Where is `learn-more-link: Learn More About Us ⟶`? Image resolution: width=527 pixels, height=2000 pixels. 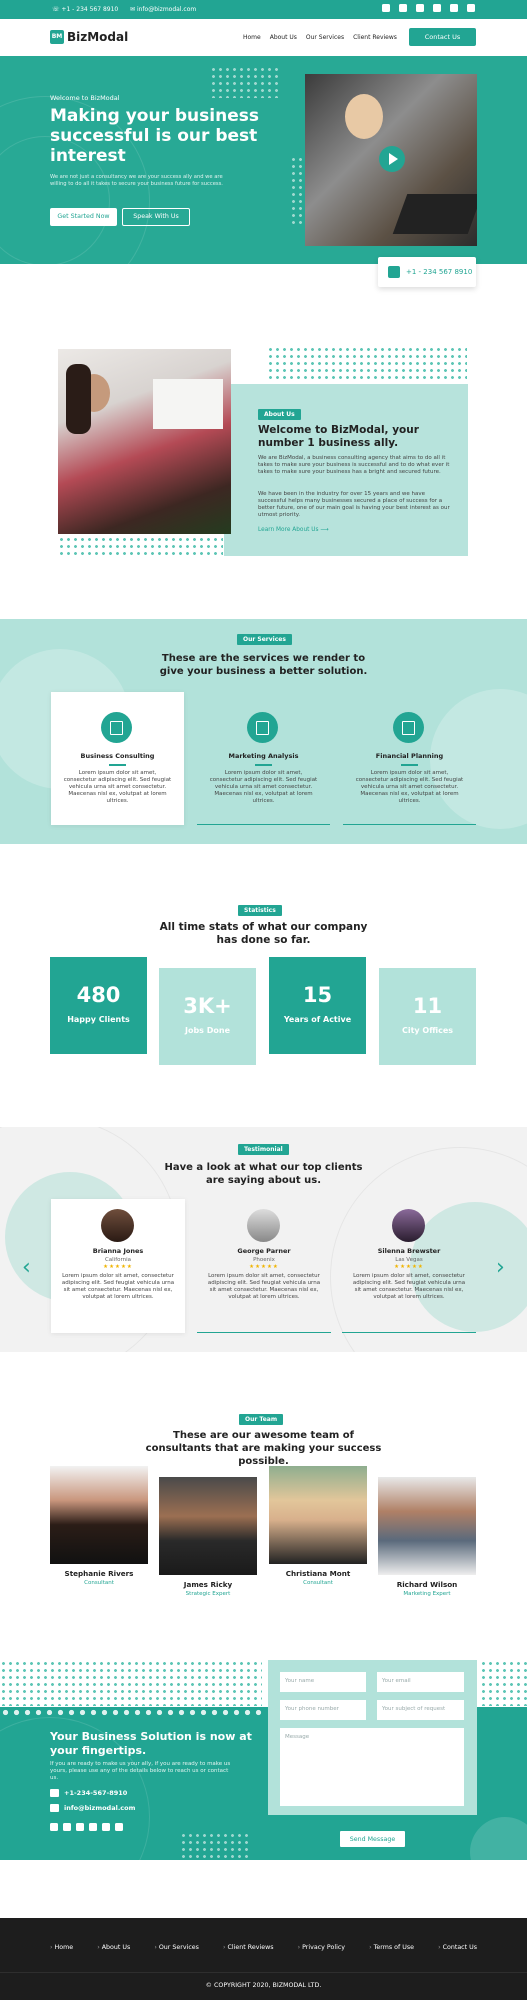 learn-more-link: Learn More About Us ⟶ is located at coordinates (293, 530).